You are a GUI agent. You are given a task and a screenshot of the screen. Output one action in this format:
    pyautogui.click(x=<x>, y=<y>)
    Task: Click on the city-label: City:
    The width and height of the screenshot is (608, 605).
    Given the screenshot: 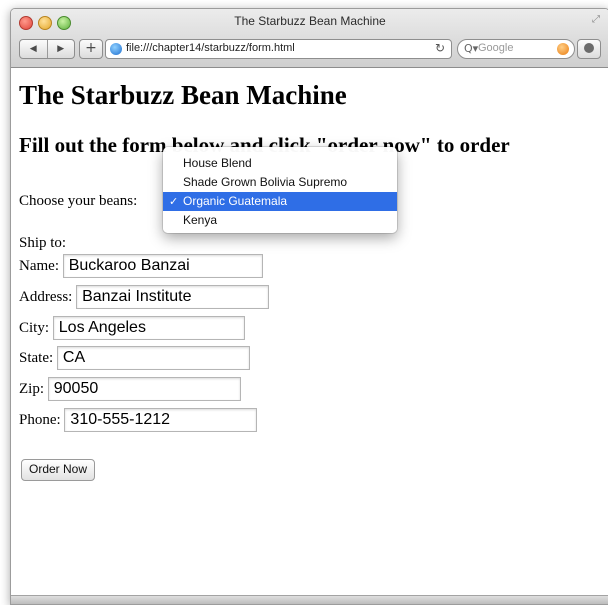 What is the action you would take?
    pyautogui.click(x=34, y=328)
    